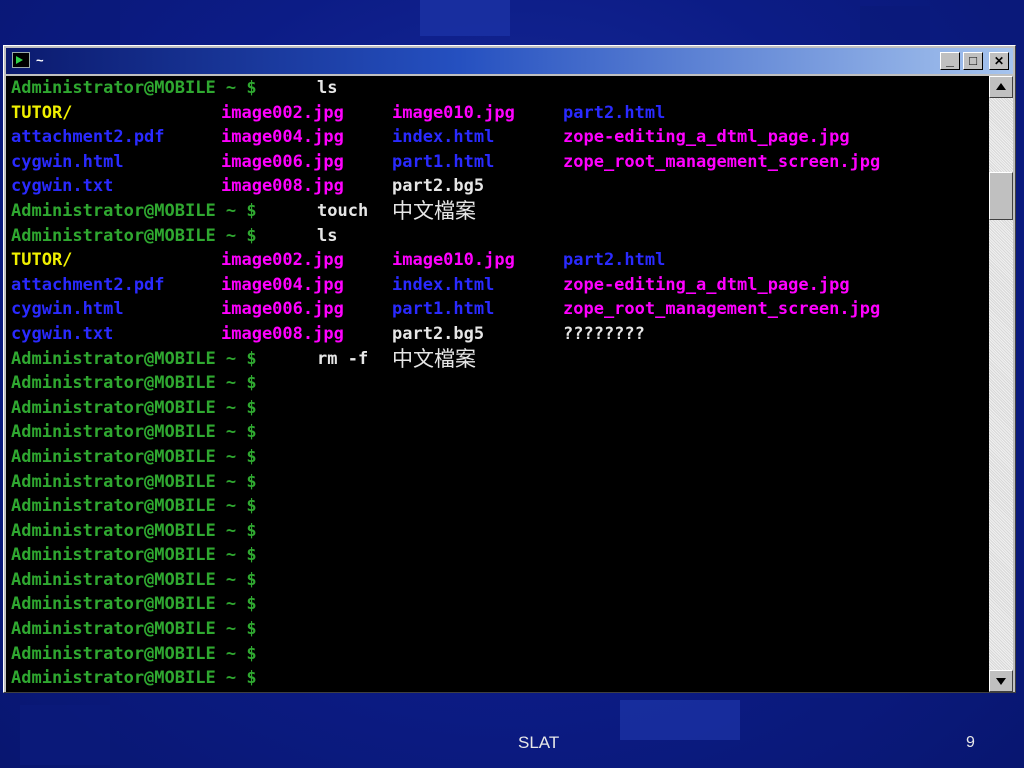  I want to click on terminal-line: cygwin.txt image008.jpg part2.bg5, so click(498, 186).